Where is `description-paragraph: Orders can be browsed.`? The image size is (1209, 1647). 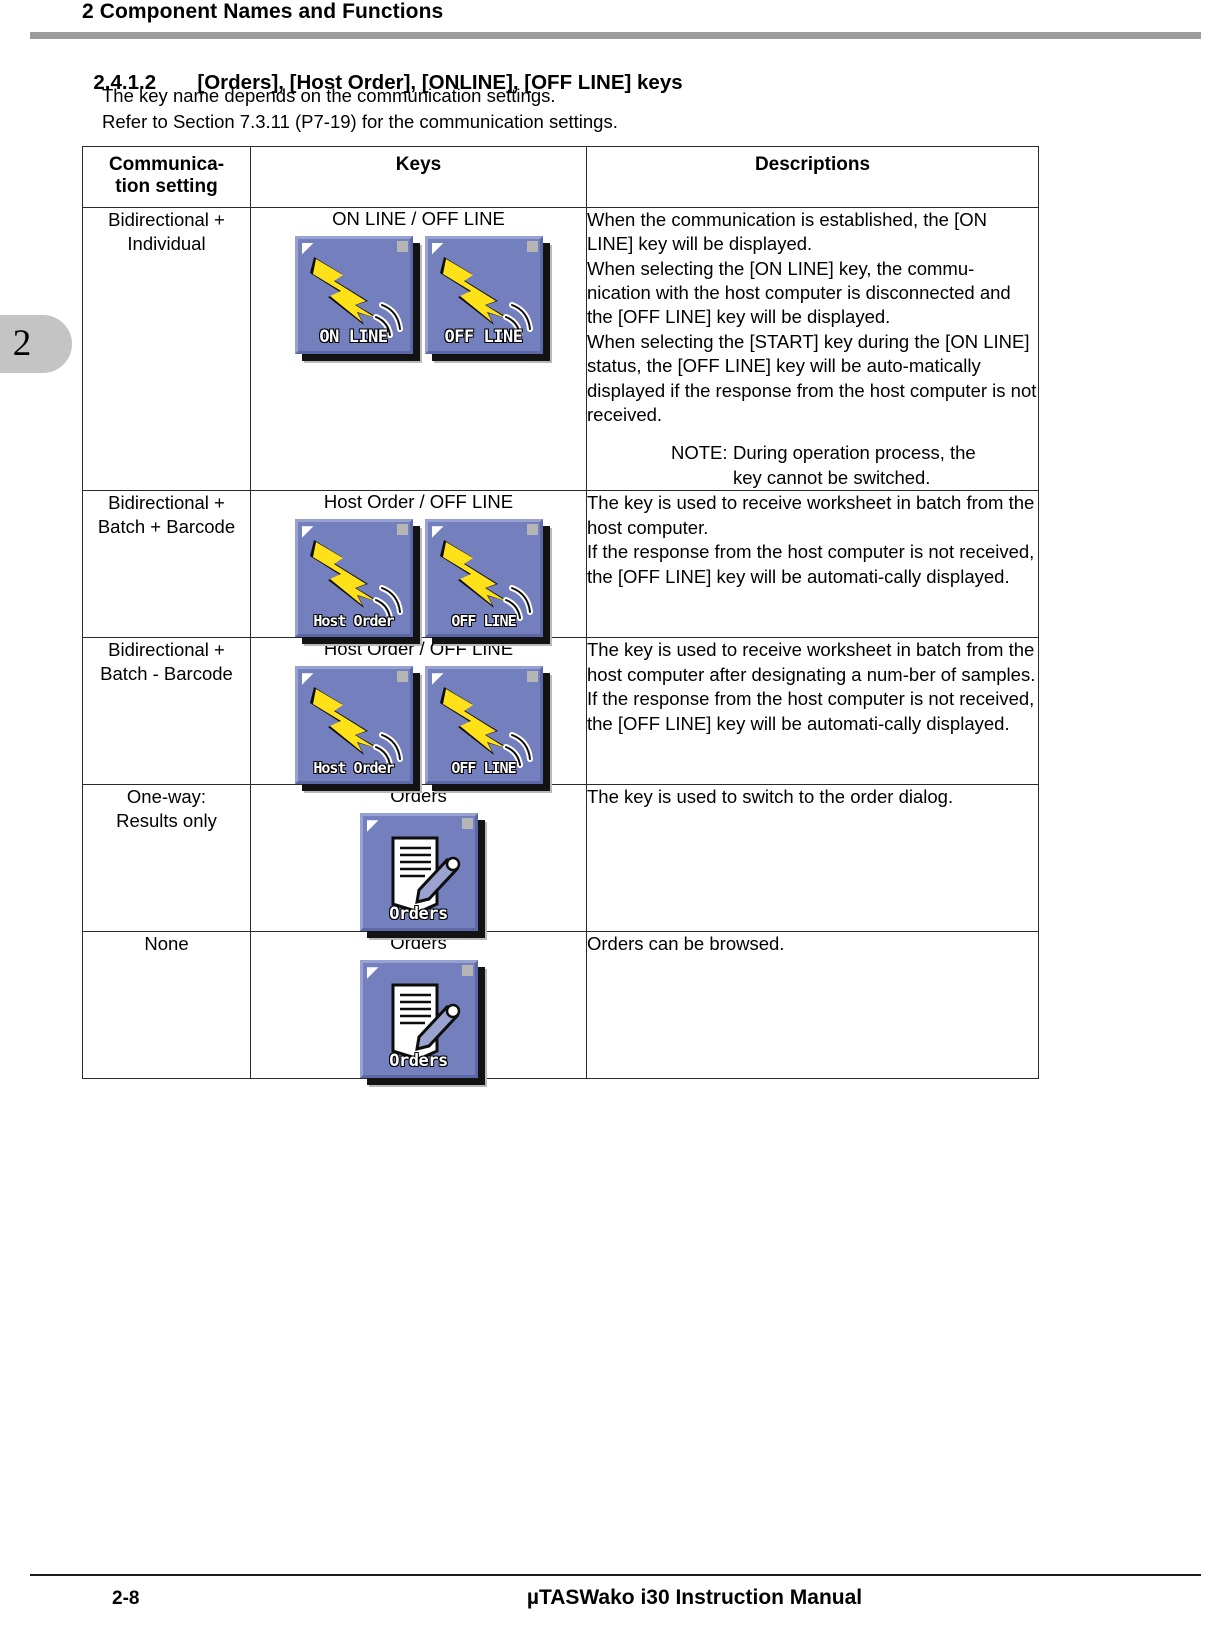 description-paragraph: Orders can be browsed. is located at coordinates (686, 944).